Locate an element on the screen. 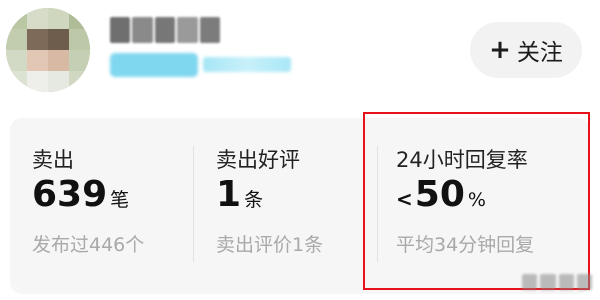 The image size is (600, 300). avatar is located at coordinates (48, 50).